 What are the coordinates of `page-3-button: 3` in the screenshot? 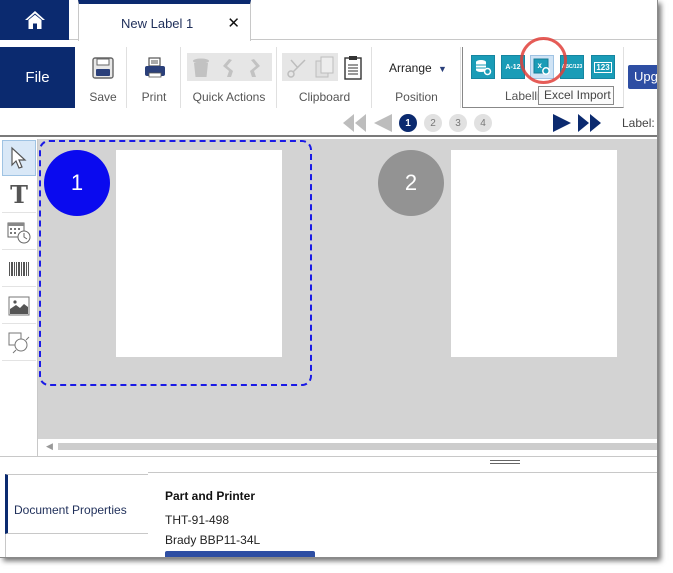 It's located at (458, 123).